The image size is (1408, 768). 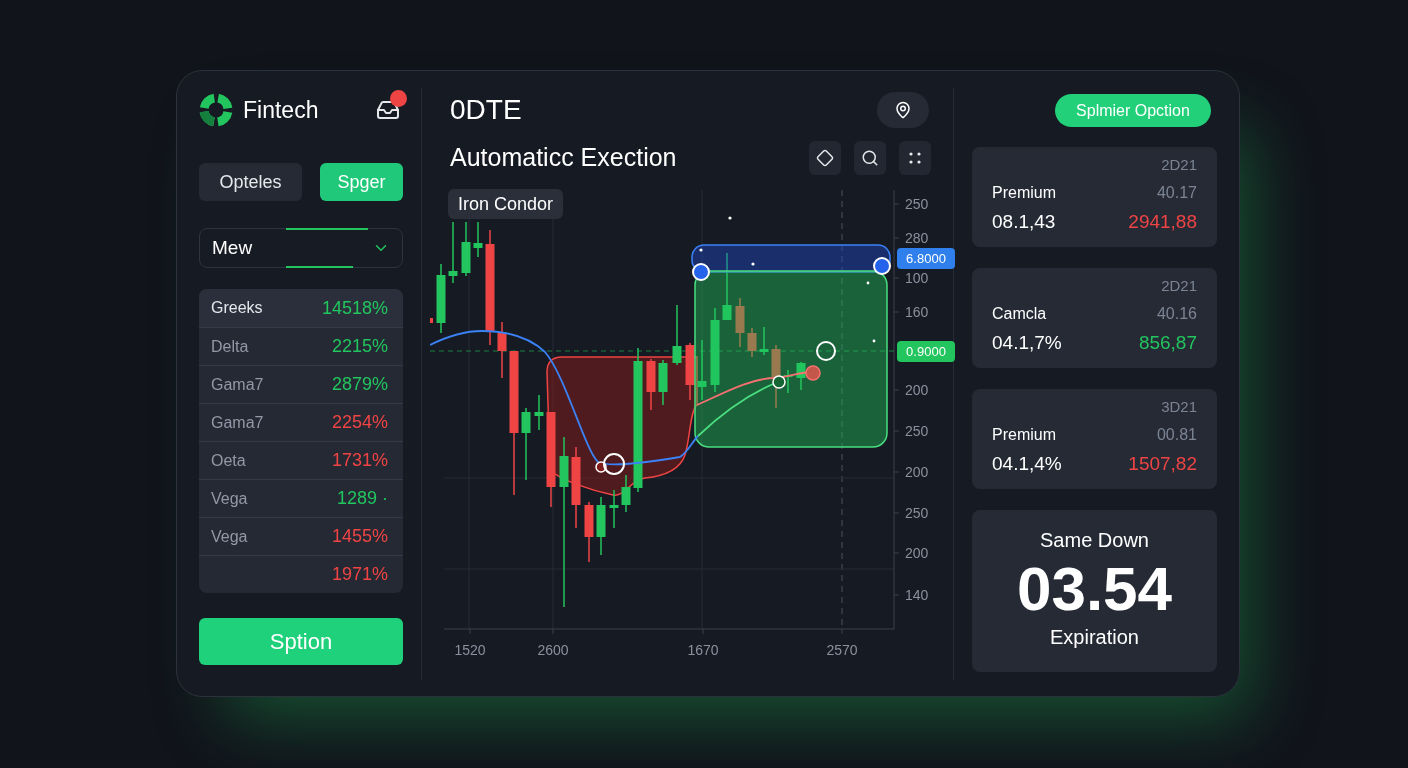 I want to click on table-cell-text: Delta, so click(x=230, y=346).